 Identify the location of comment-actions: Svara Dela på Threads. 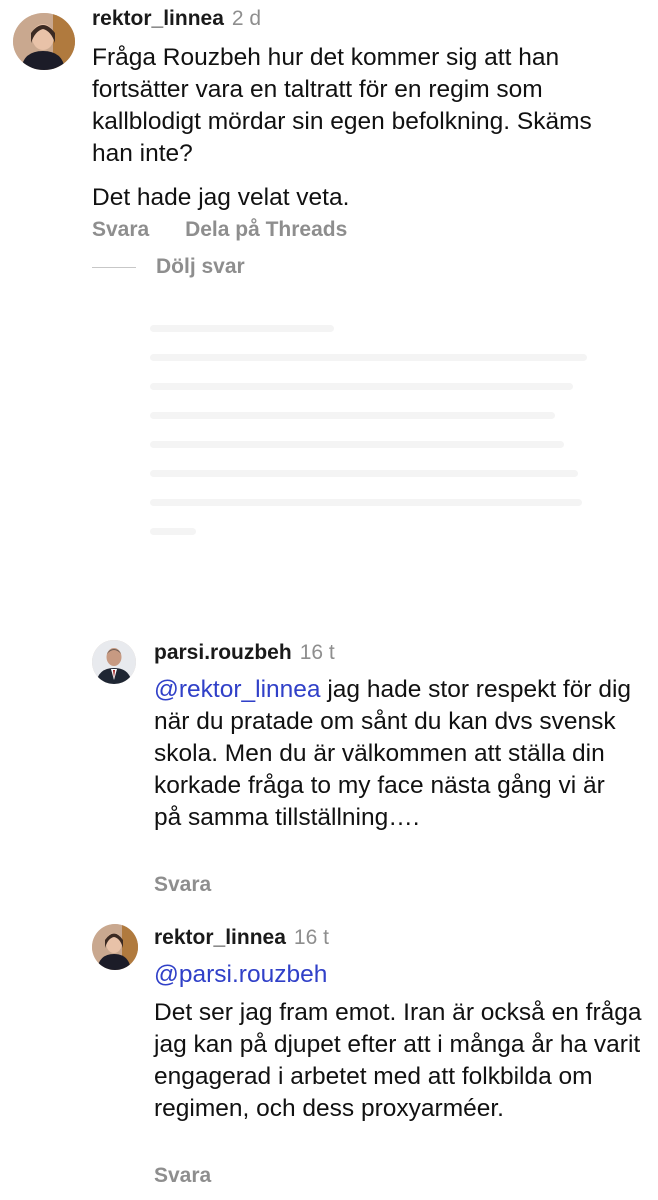
(219, 230).